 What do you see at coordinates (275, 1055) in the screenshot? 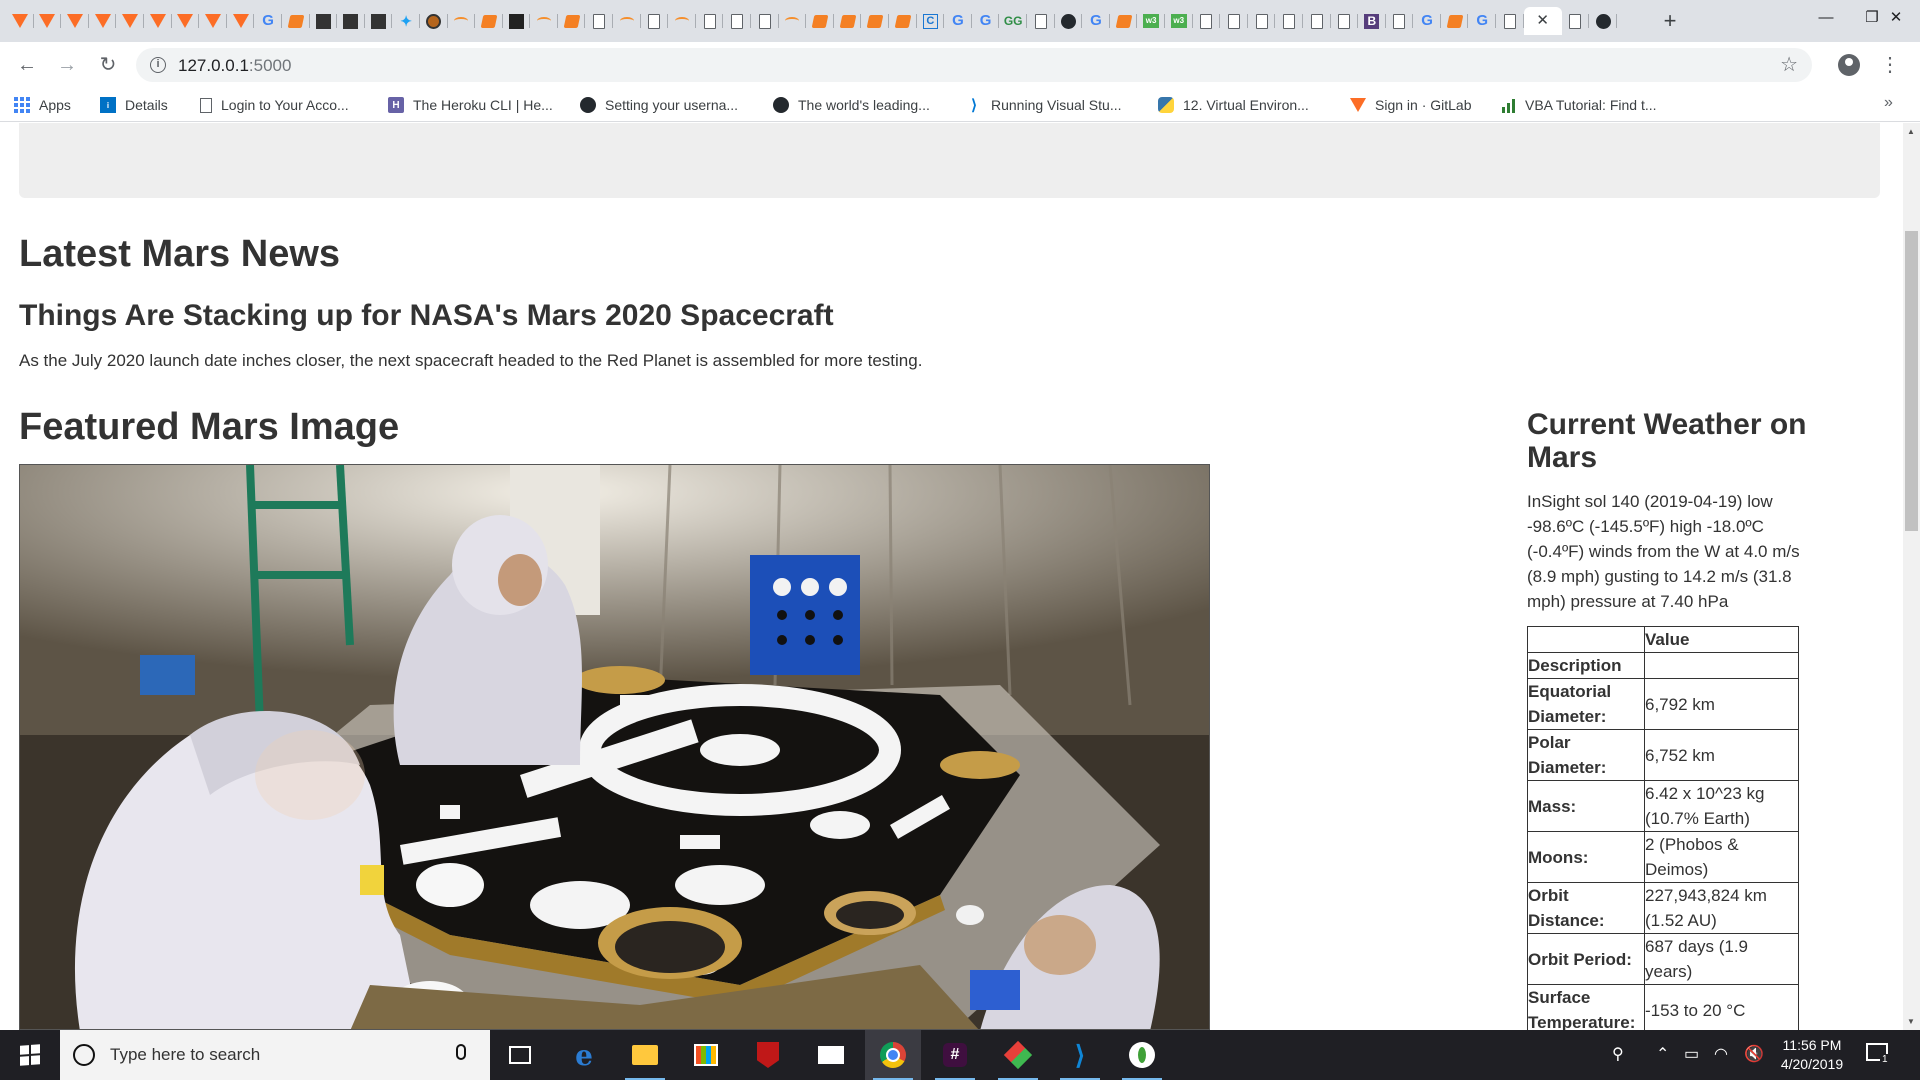
I see `taskbar-search-box: Type here to search` at bounding box center [275, 1055].